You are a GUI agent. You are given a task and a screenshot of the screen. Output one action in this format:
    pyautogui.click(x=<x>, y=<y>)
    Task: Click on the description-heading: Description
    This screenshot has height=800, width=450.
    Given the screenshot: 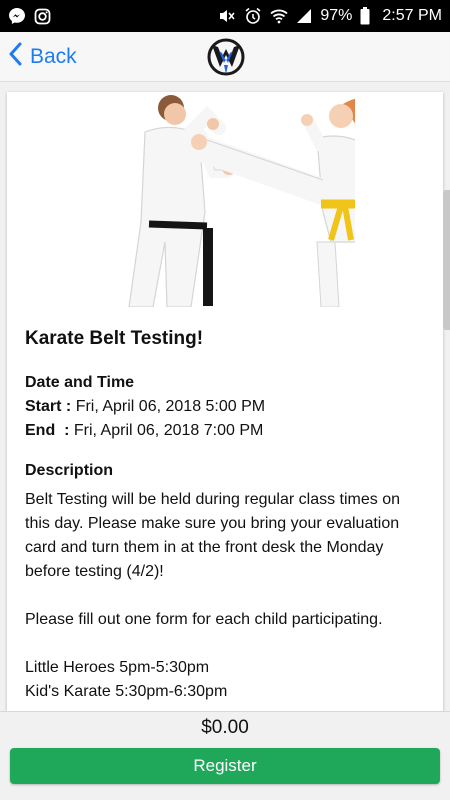 What is the action you would take?
    pyautogui.click(x=69, y=470)
    